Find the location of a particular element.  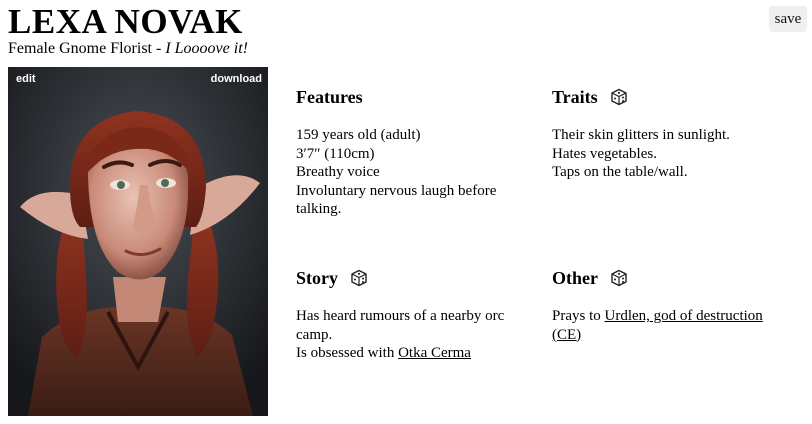

other-item: Prays to Urdlen, god of destruction (CE) is located at coordinates (672, 325).